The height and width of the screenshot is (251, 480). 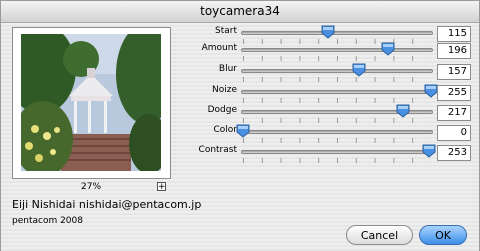 I want to click on slider-value-contrast: 253, so click(x=454, y=153).